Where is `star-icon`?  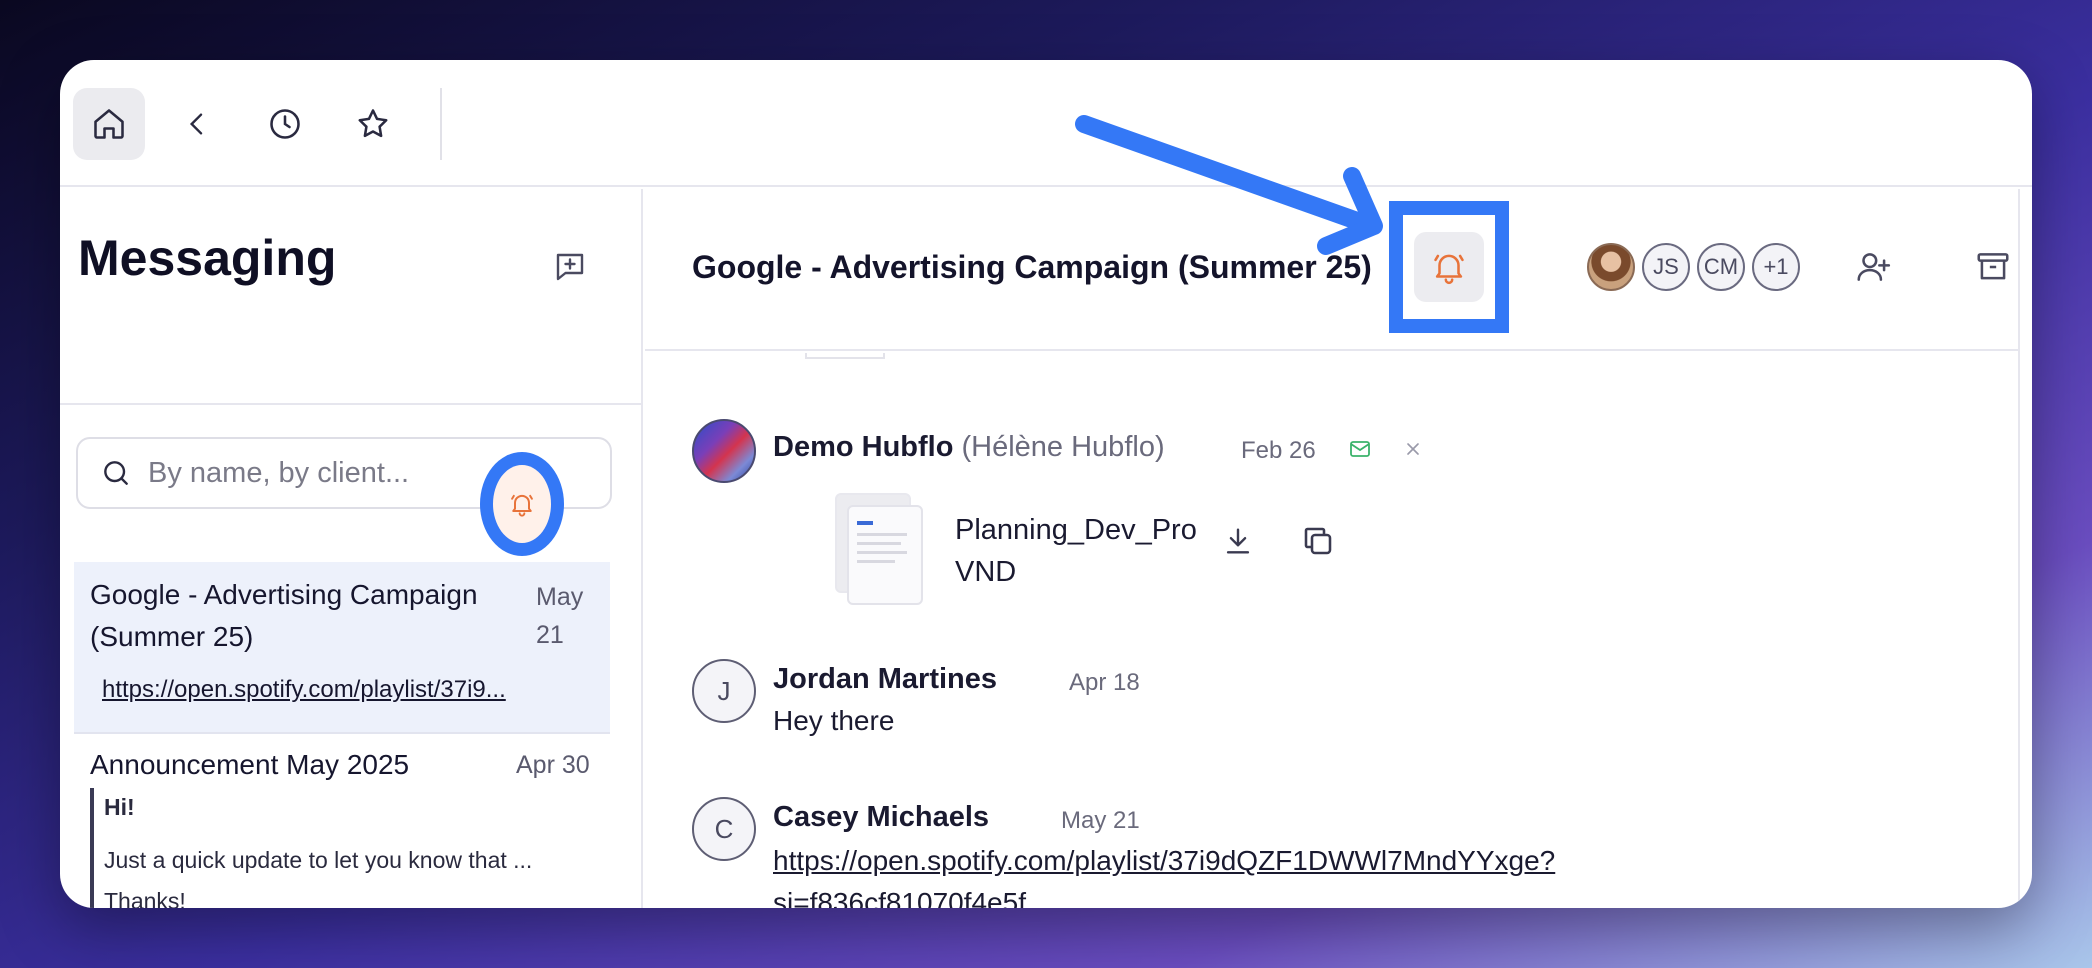
star-icon is located at coordinates (373, 123).